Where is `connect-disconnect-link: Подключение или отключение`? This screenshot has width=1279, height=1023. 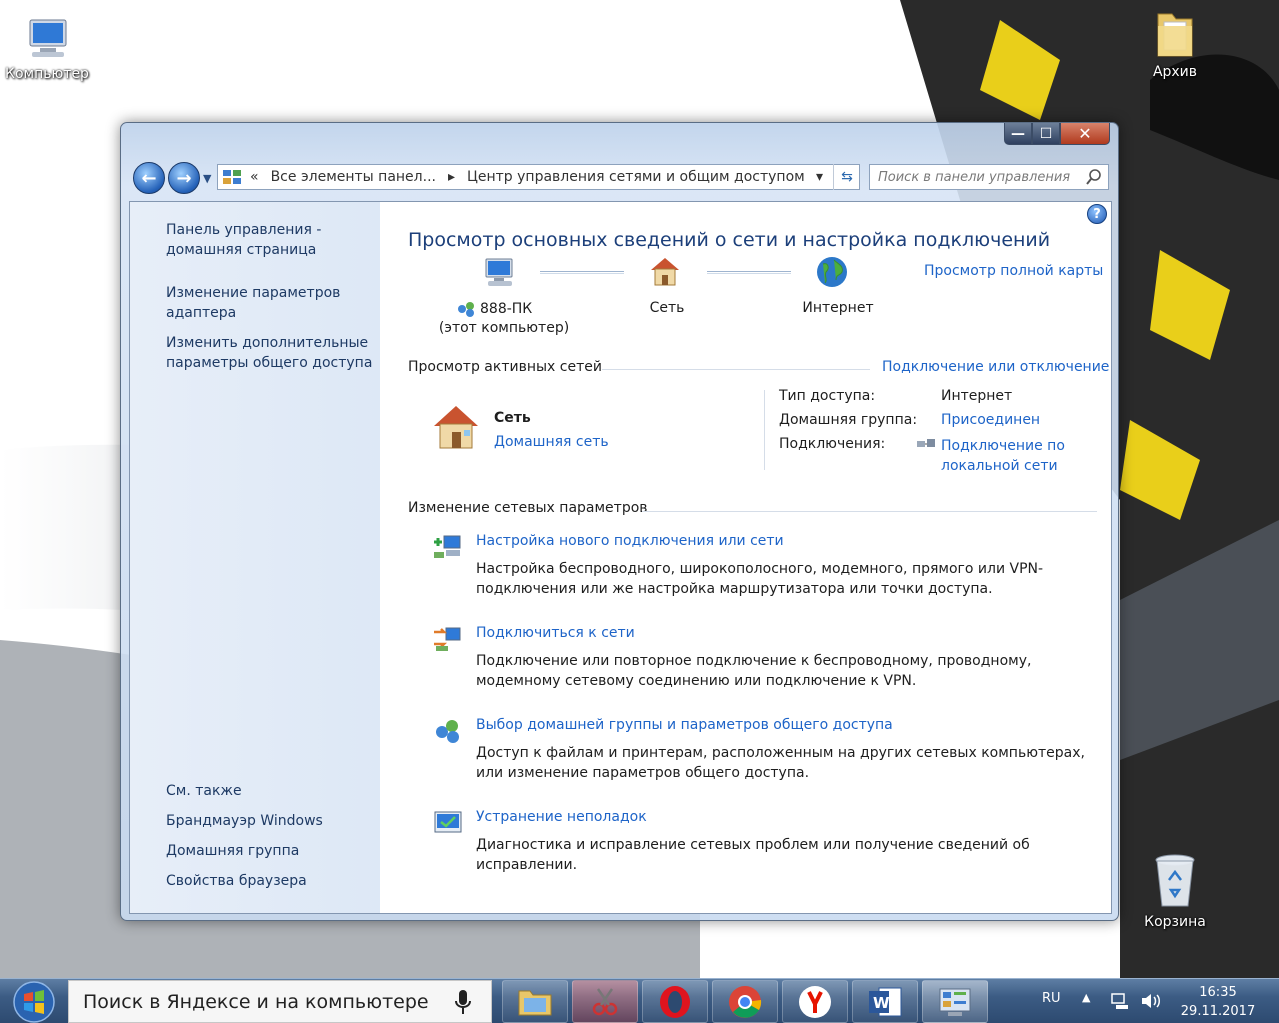 connect-disconnect-link: Подключение или отключение is located at coordinates (995, 367).